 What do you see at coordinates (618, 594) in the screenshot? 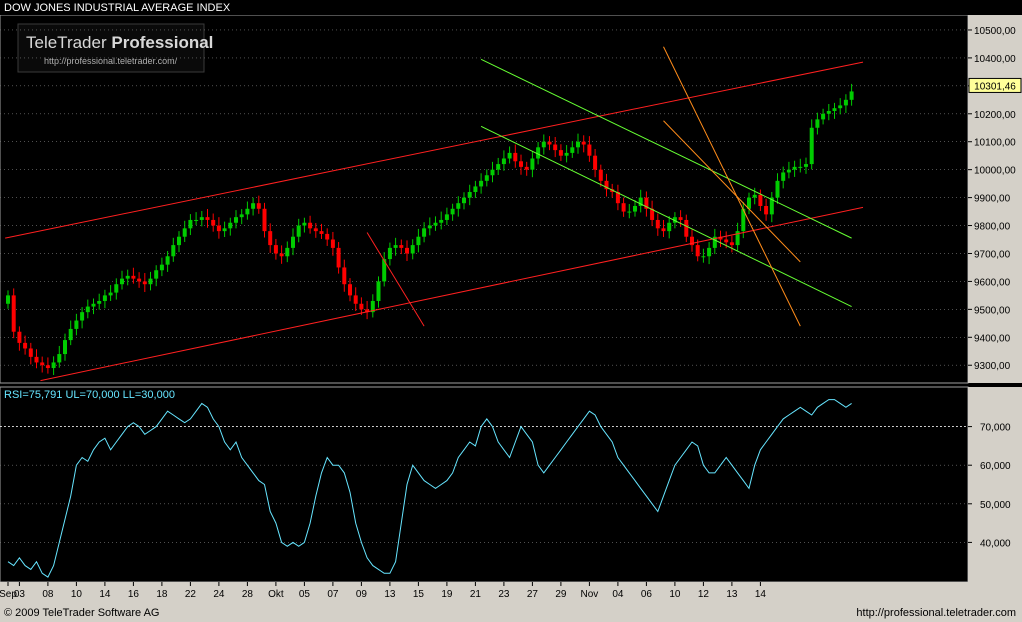
I see `date-tick-label: 04` at bounding box center [618, 594].